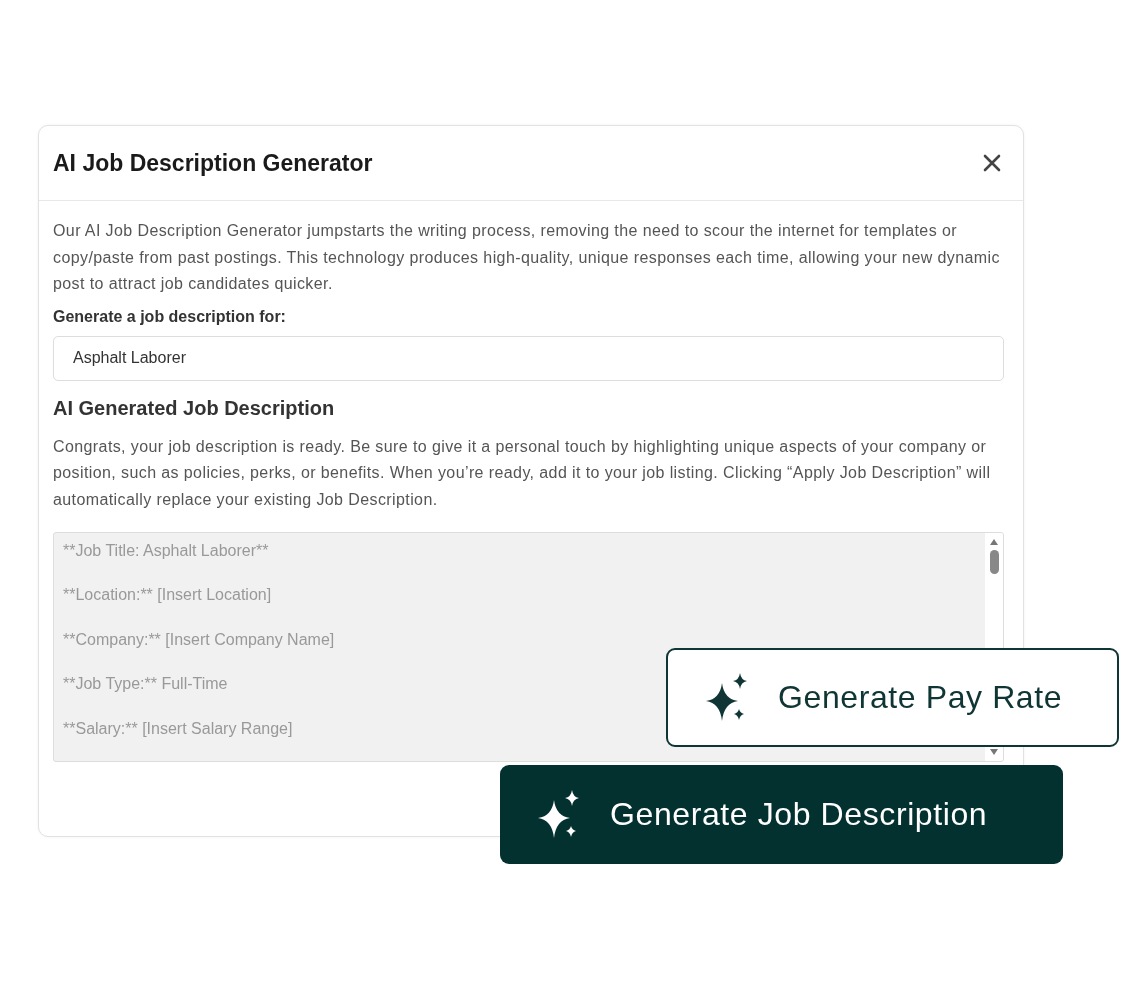  What do you see at coordinates (145, 685) in the screenshot?
I see `generated-line: **Job Type:** Full-Time` at bounding box center [145, 685].